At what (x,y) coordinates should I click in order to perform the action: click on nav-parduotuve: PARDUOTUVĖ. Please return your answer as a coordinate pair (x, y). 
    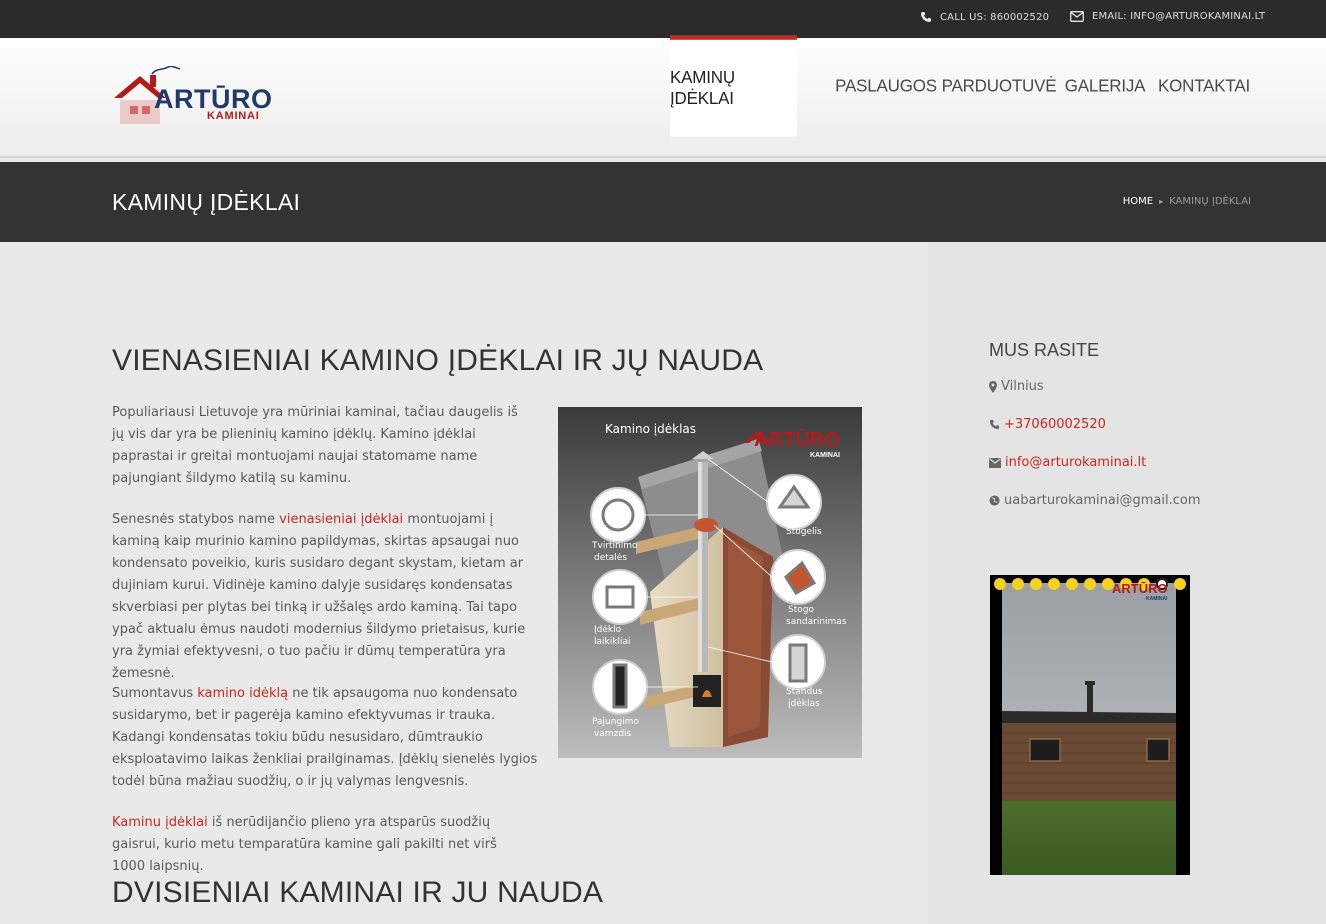
    Looking at the image, I should click on (999, 86).